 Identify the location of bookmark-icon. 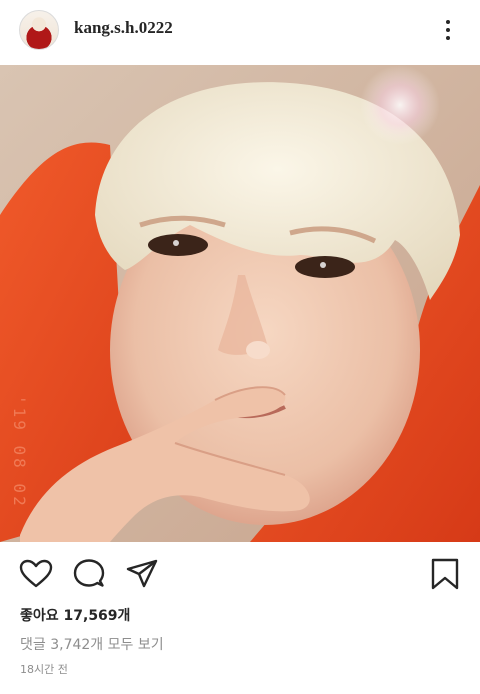
(445, 574).